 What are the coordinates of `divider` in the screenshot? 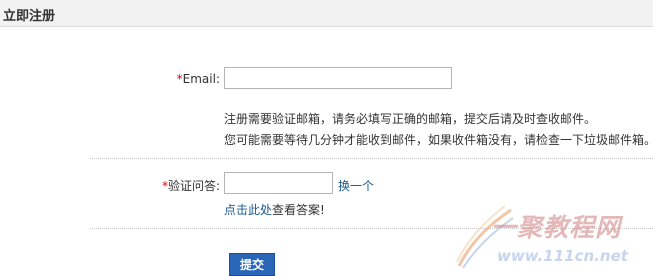 It's located at (371, 158).